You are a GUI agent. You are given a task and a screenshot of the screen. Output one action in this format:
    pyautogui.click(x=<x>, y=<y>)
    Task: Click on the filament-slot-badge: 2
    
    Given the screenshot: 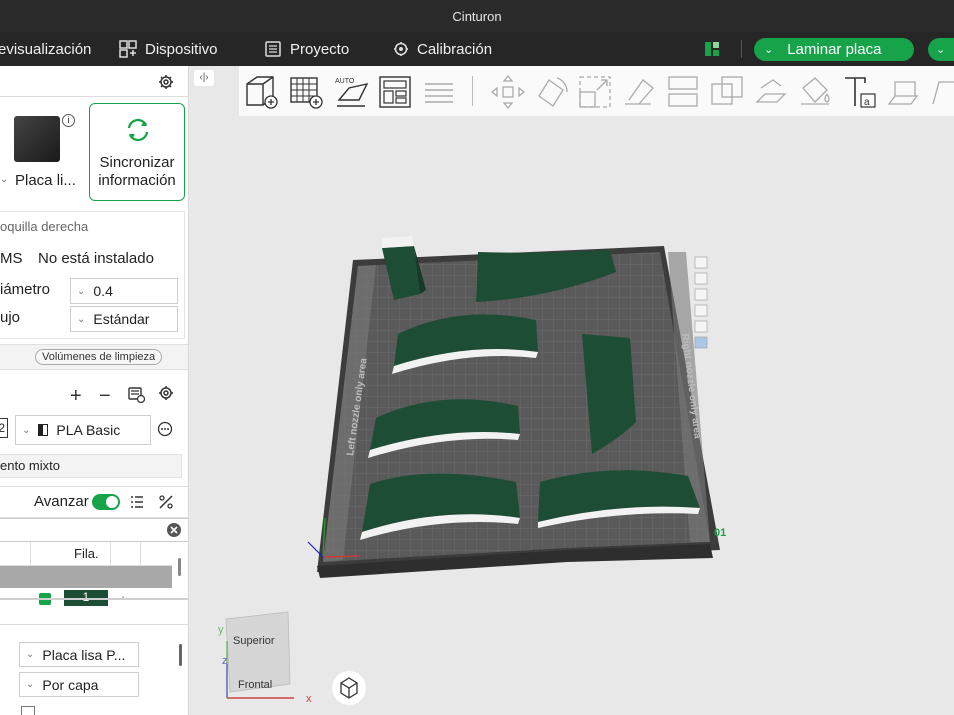 What is the action you would take?
    pyautogui.click(x=4, y=428)
    